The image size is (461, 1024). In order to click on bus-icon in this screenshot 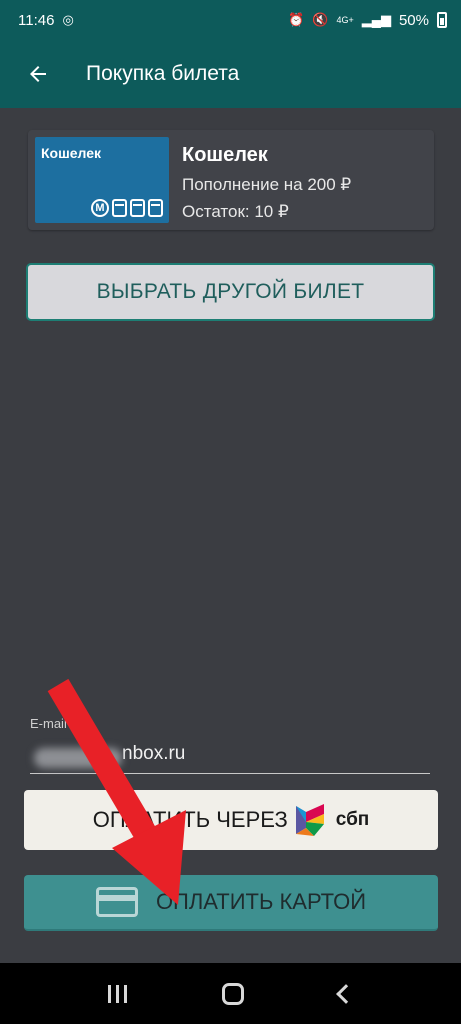, I will do `click(155, 208)`.